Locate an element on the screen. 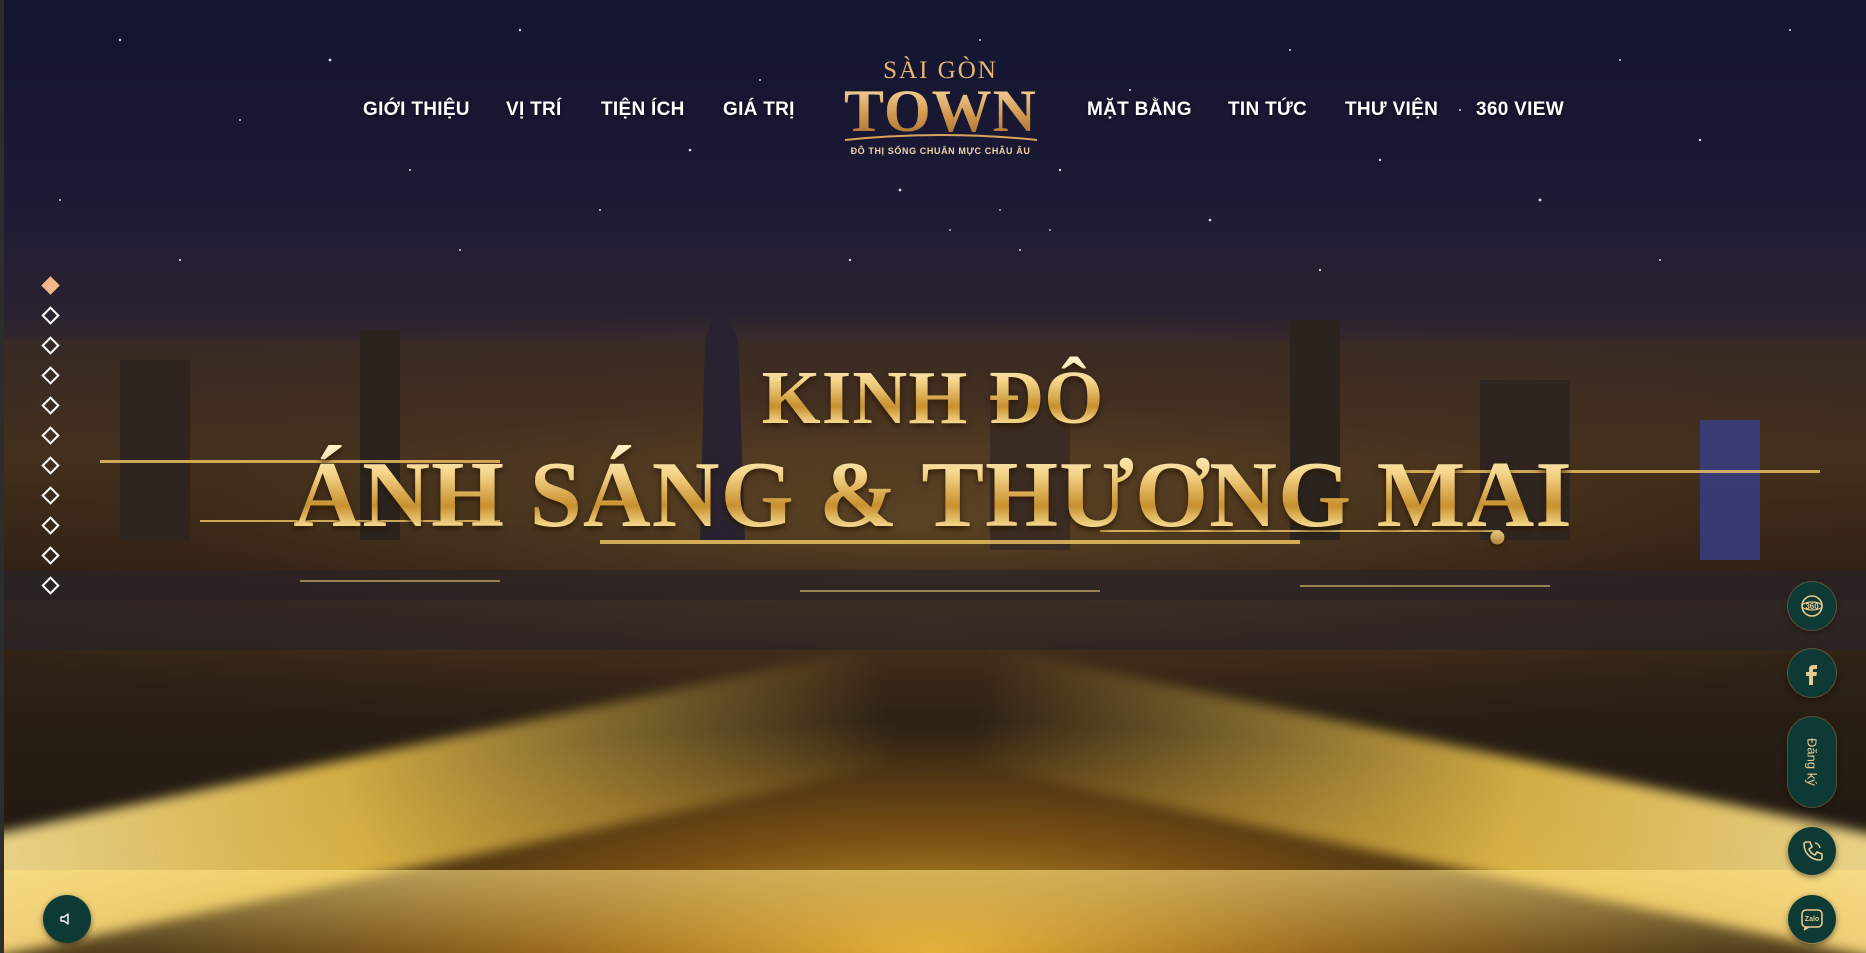  nav-tin-tuc: TIN TỨC is located at coordinates (1267, 110).